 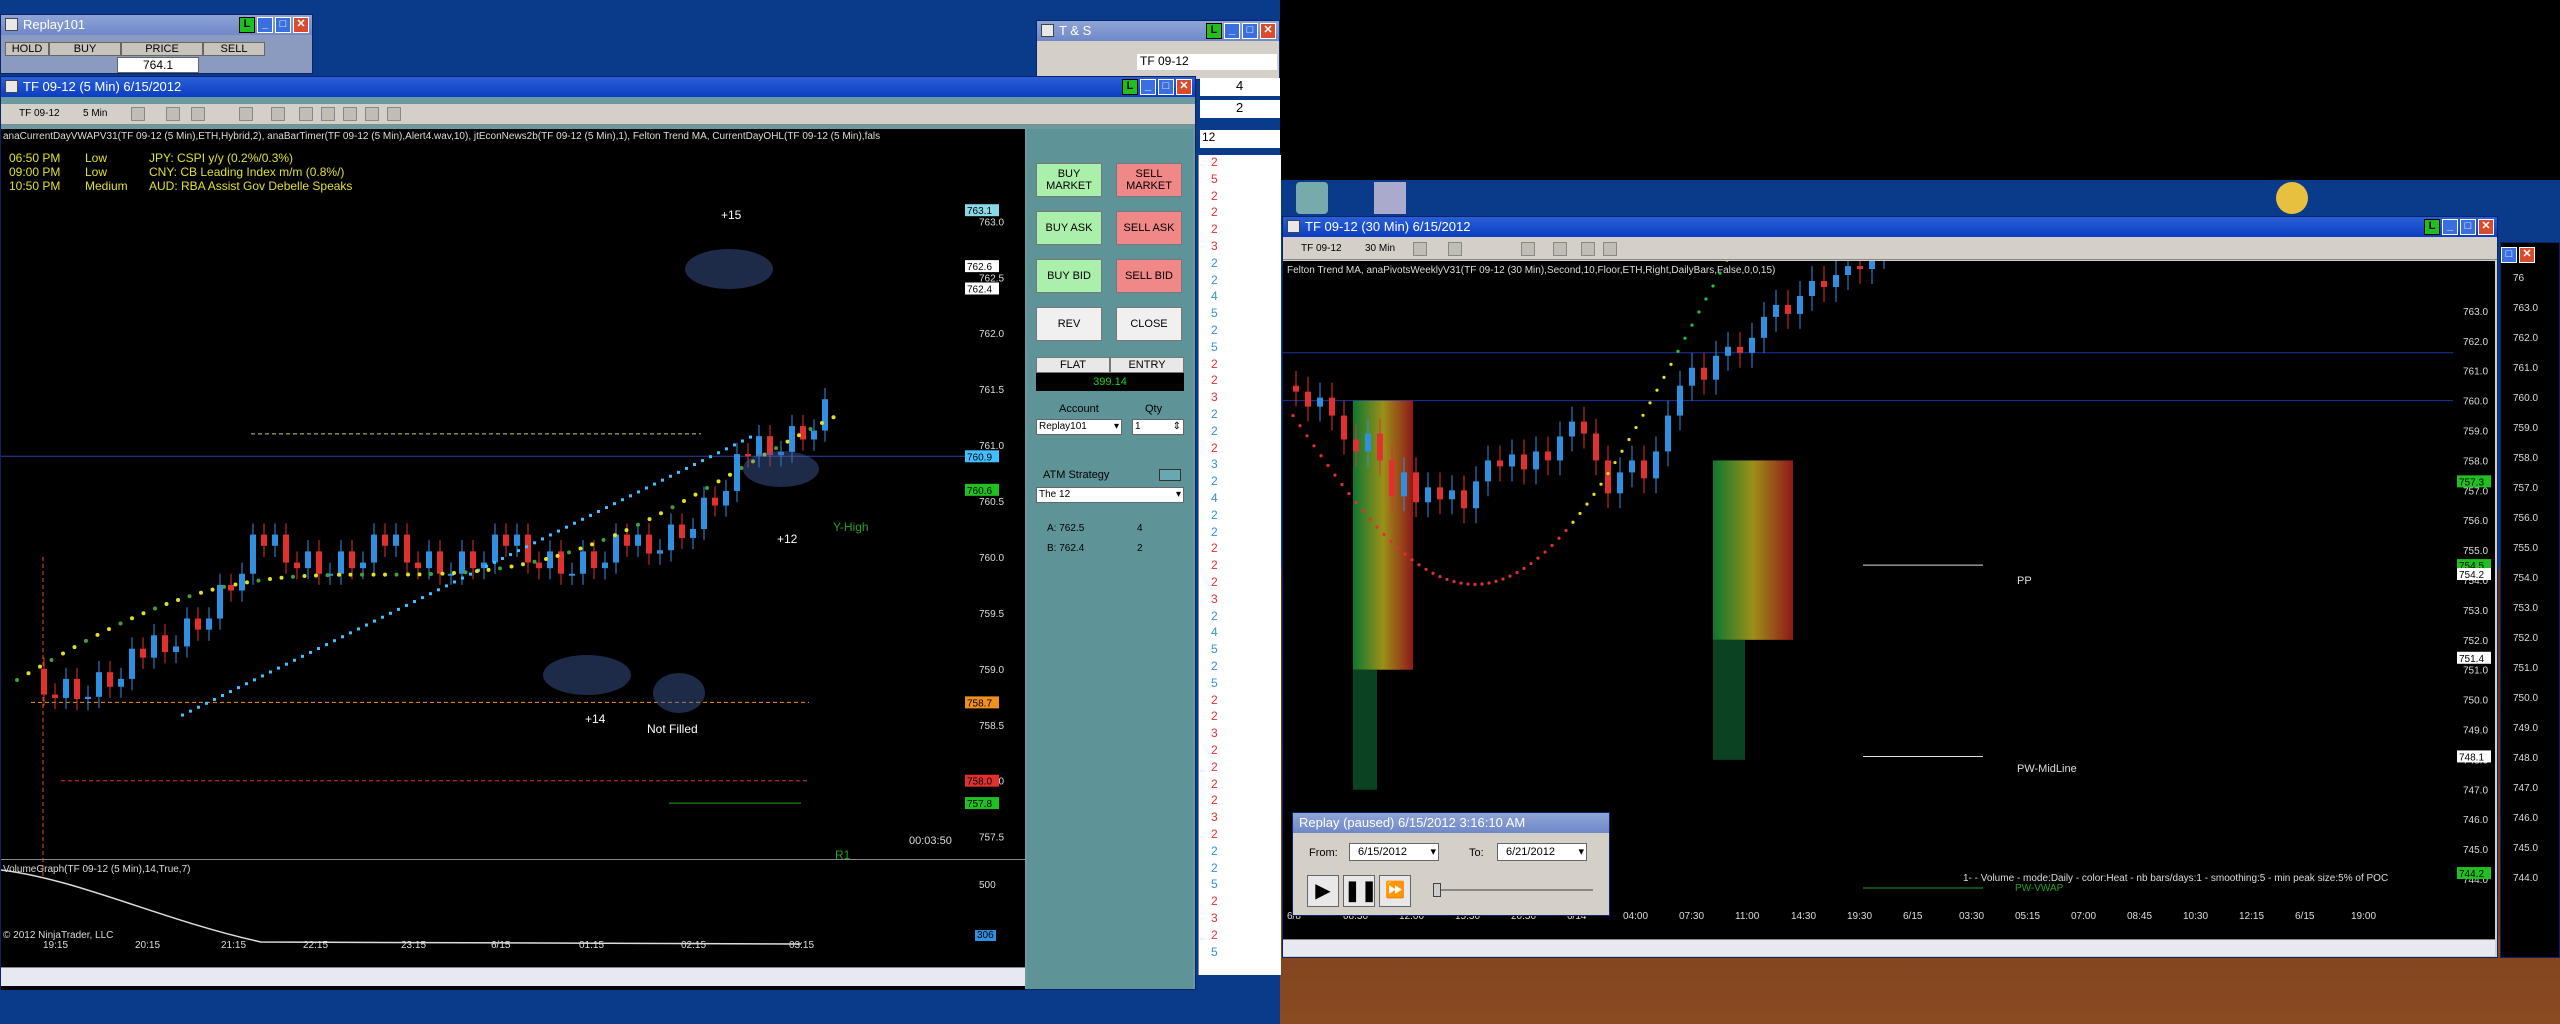 I want to click on interval-select: 30 Min, so click(x=1380, y=249).